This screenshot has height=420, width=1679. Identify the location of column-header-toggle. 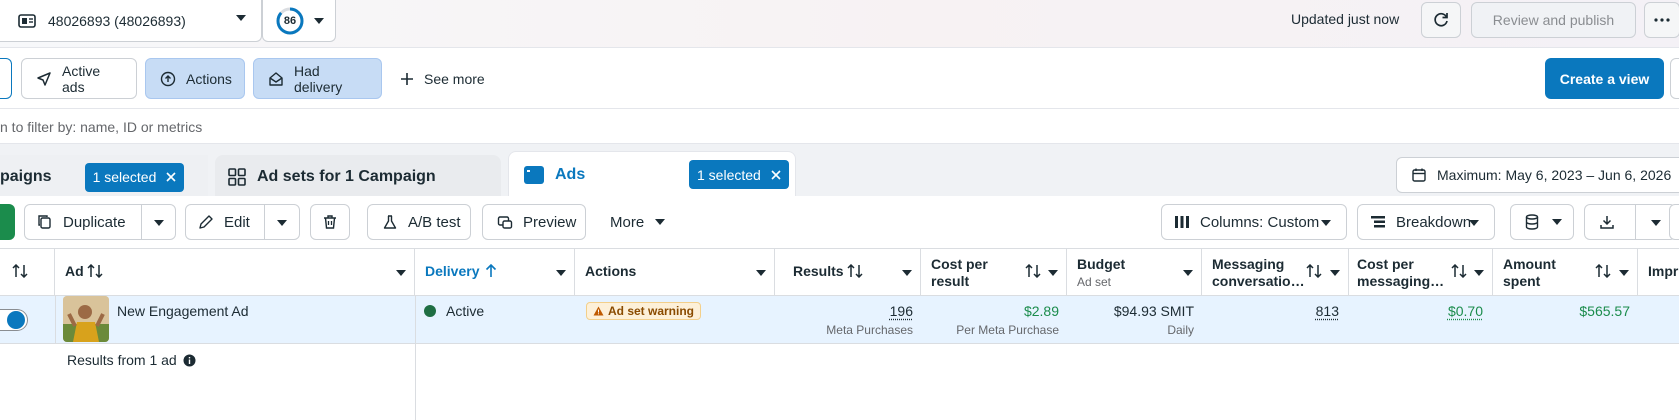
(27, 272).